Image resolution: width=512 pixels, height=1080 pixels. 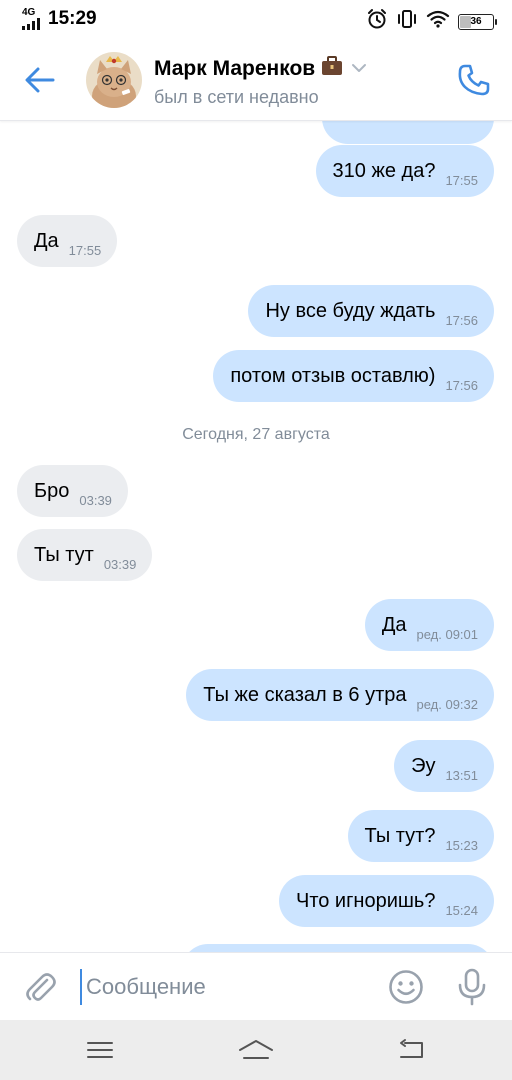 I want to click on message-bubble-out: Эу 13:51, so click(x=444, y=766).